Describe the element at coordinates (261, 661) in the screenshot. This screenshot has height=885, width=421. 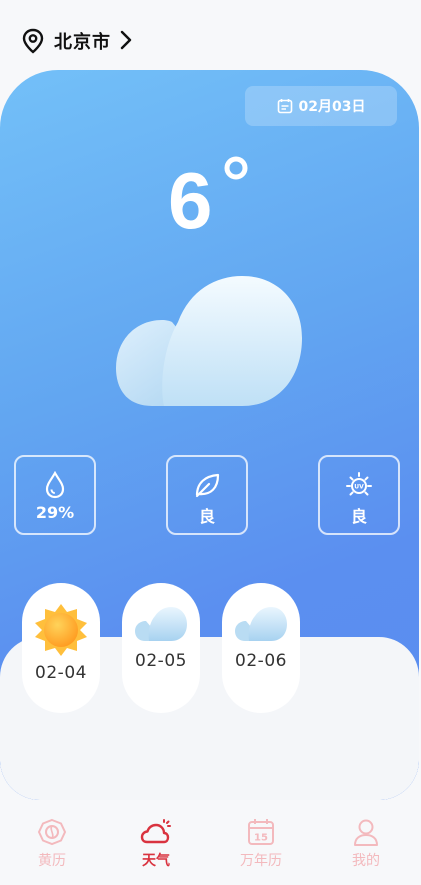
I see `forecast-date: 02-06` at that location.